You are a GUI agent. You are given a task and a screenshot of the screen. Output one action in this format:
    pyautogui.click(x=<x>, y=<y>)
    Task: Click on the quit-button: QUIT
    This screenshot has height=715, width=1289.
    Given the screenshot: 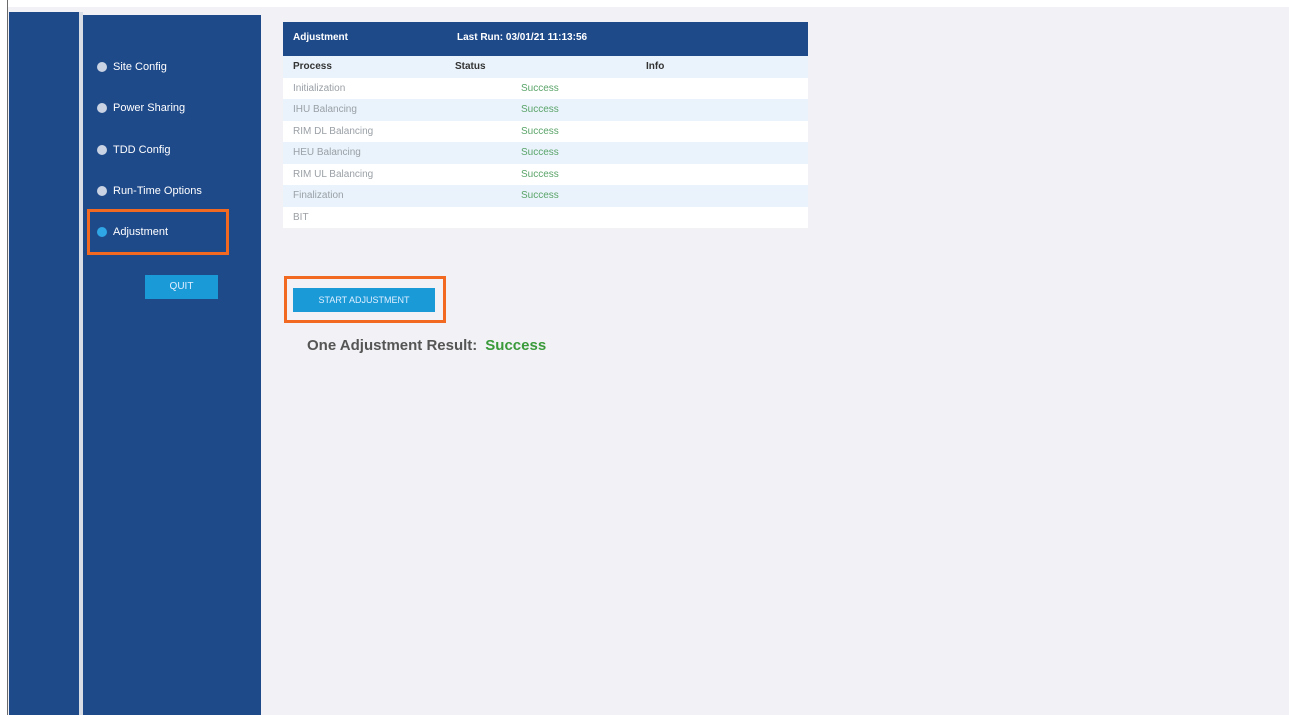 What is the action you would take?
    pyautogui.click(x=181, y=287)
    